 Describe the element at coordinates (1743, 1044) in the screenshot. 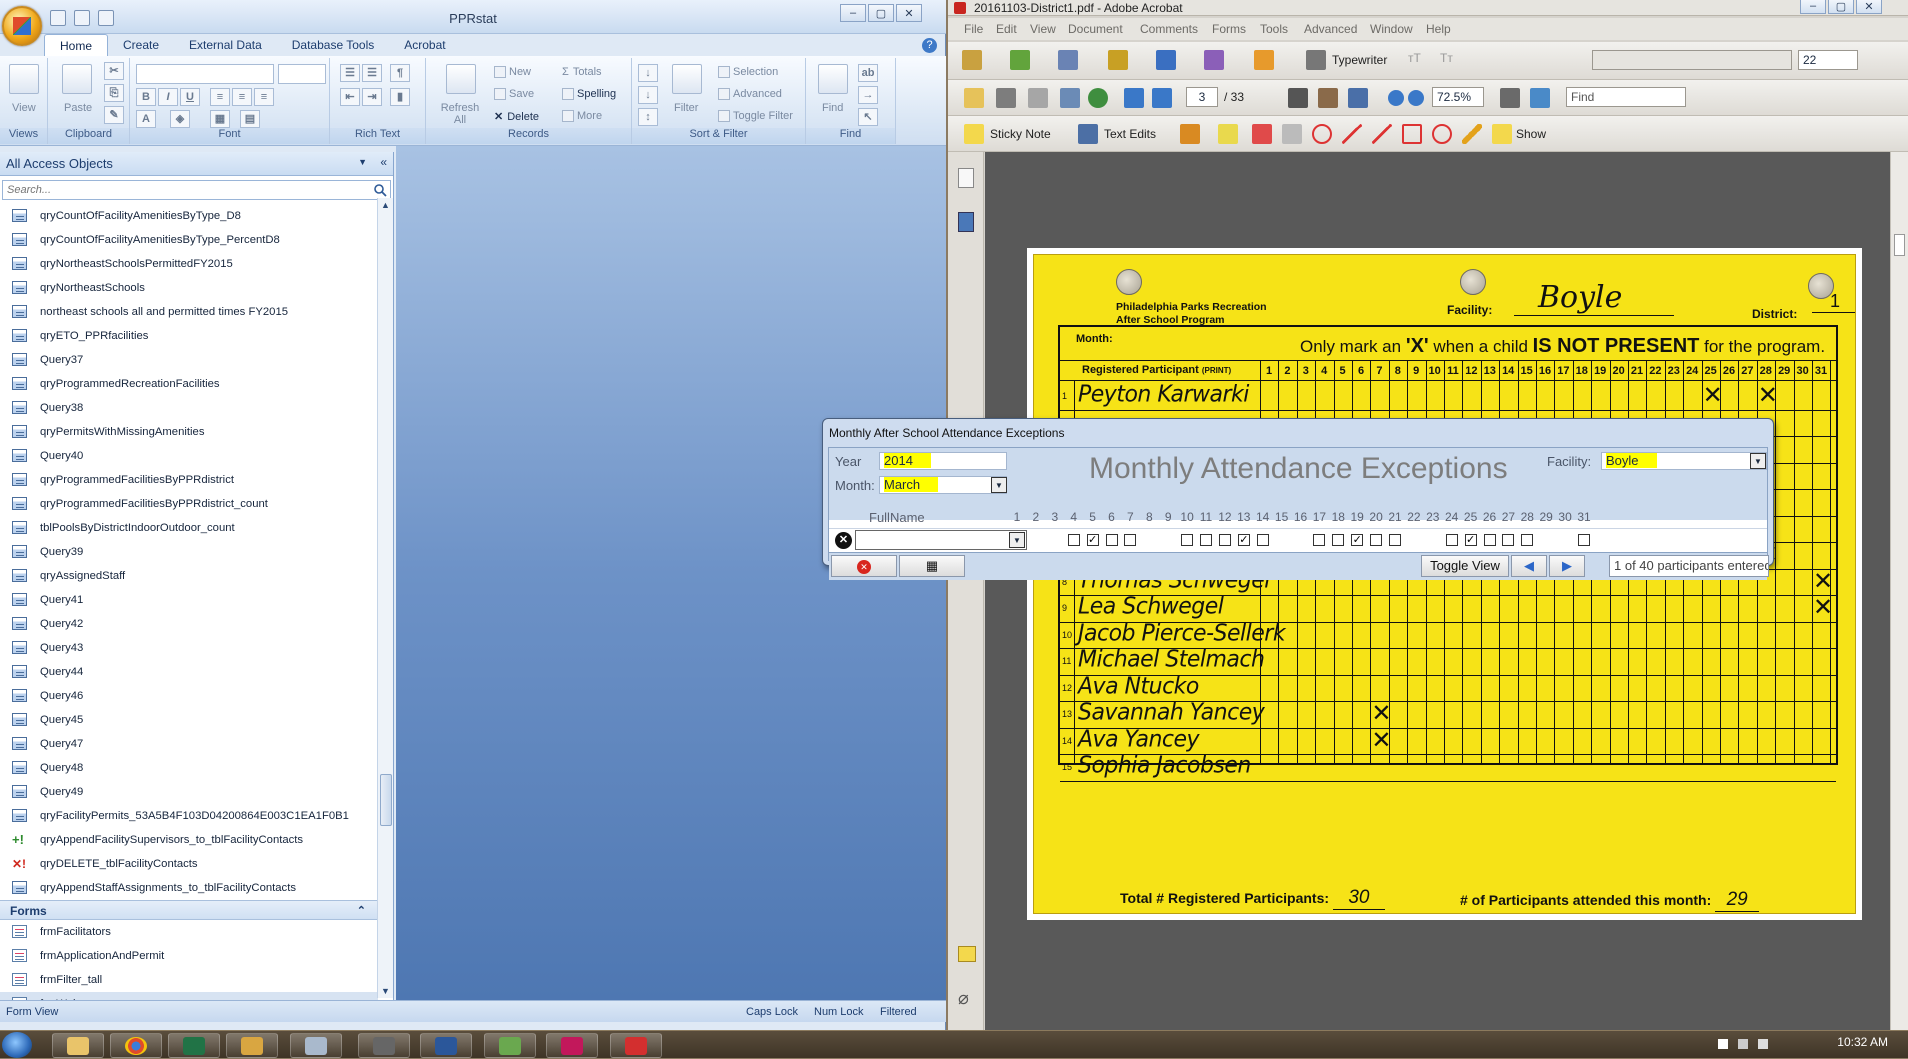

I see `network-icon` at that location.